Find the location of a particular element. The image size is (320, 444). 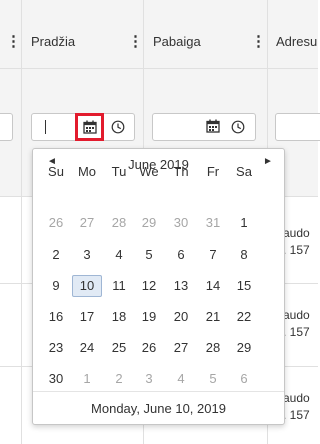

calendar-day: 31 is located at coordinates (213, 223).